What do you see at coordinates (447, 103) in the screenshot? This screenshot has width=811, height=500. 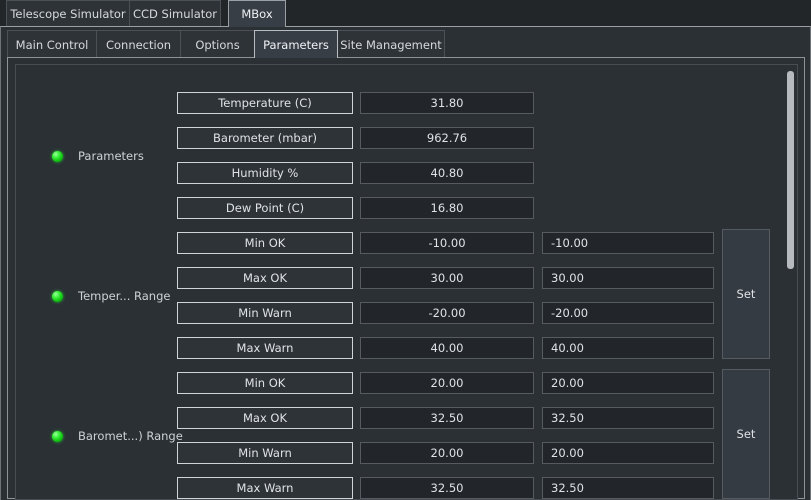 I see `current-value-field: 31.80` at bounding box center [447, 103].